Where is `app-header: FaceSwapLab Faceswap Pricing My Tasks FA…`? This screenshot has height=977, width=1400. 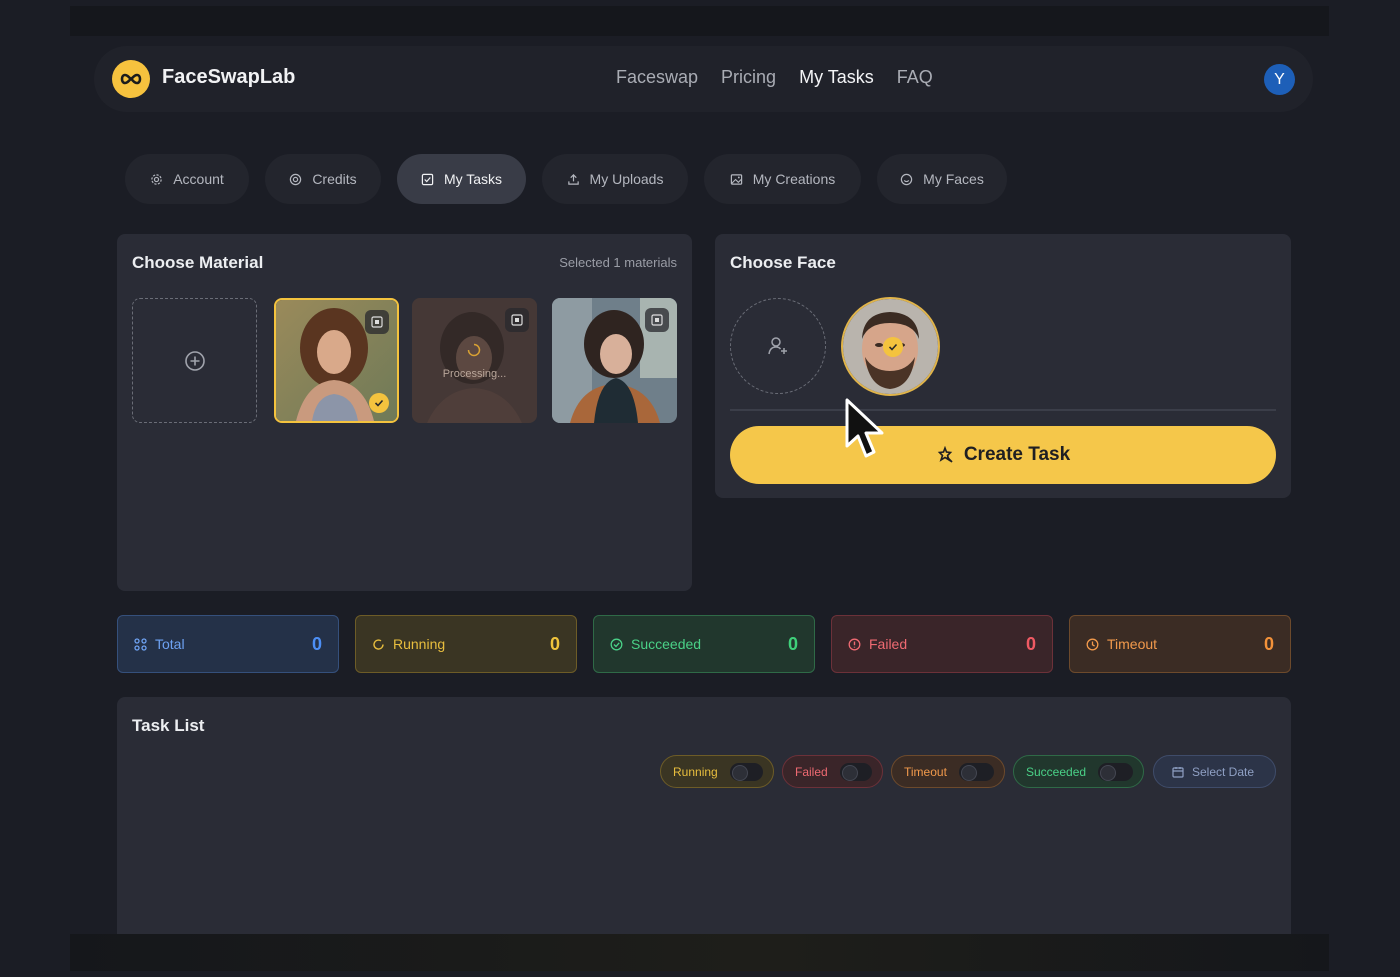
app-header: FaceSwapLab Faceswap Pricing My Tasks FA… is located at coordinates (703, 79).